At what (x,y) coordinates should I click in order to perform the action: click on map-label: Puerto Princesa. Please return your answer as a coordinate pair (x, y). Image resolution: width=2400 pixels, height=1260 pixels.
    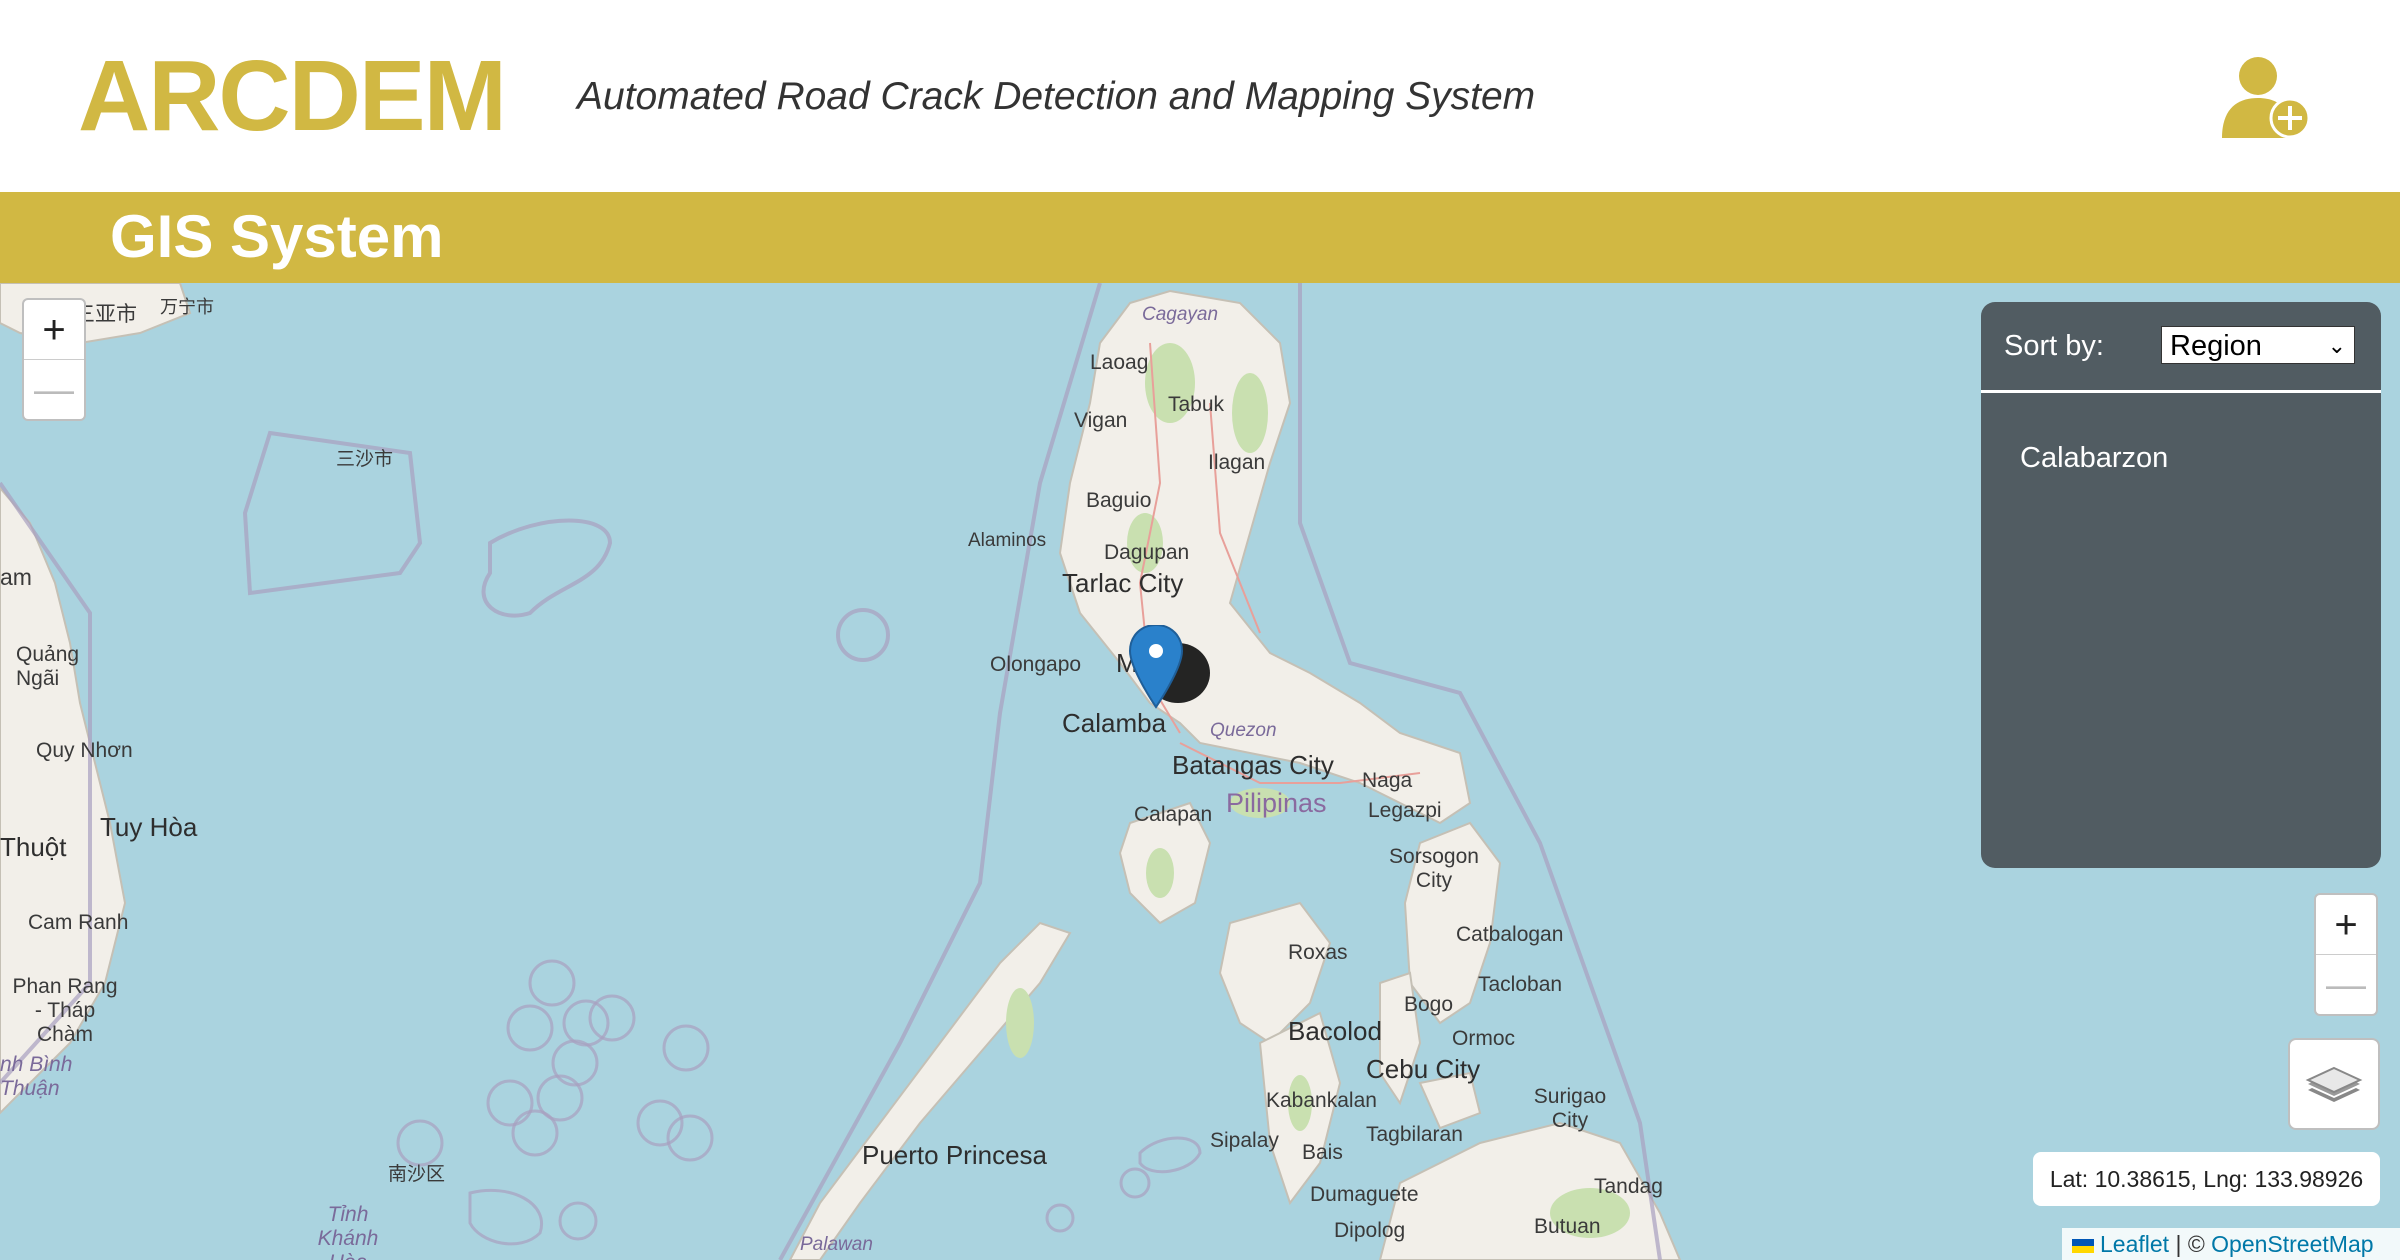
    Looking at the image, I should click on (954, 1155).